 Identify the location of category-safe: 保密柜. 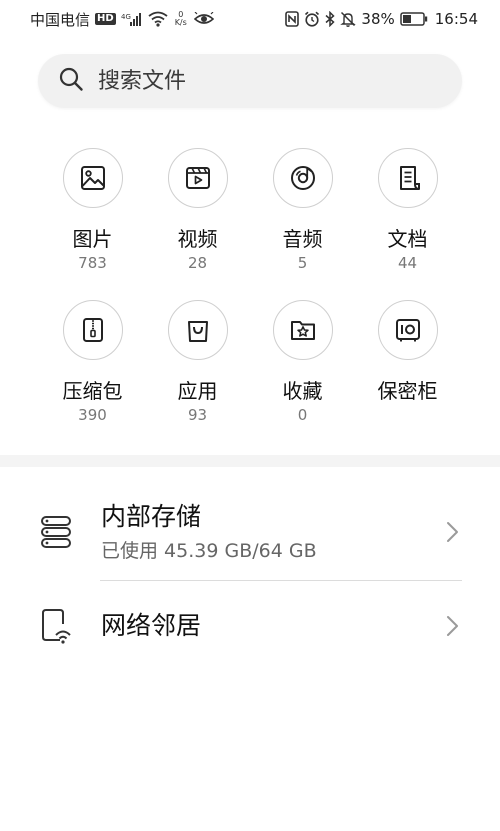
(407, 376).